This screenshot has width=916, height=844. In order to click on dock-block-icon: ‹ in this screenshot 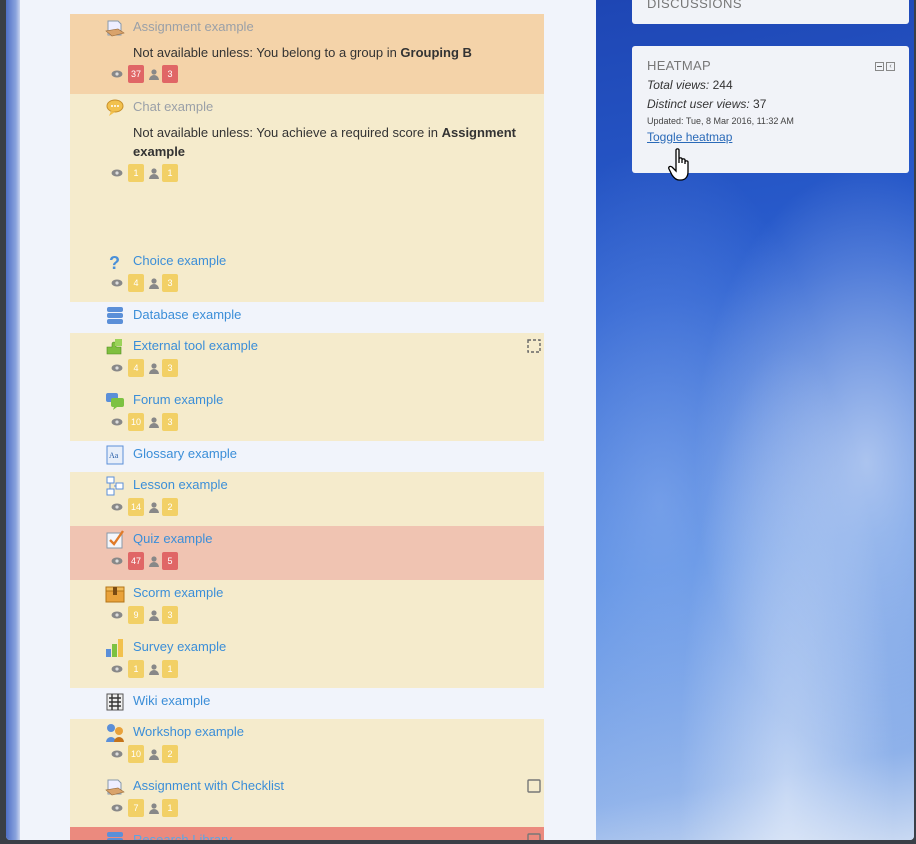, I will do `click(890, 66)`.